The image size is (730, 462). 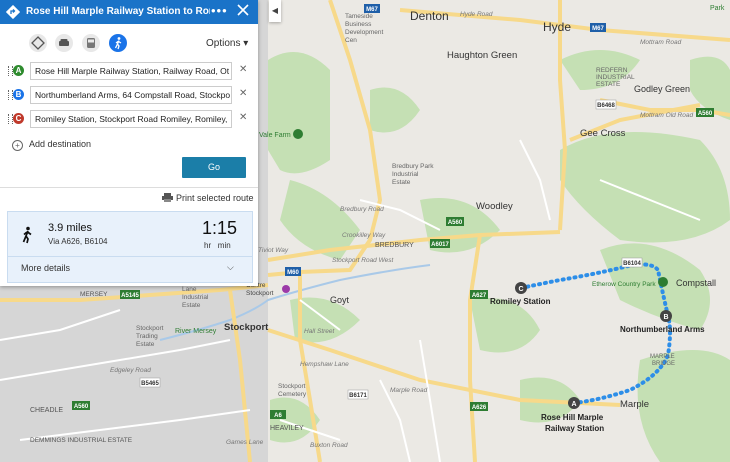 I want to click on drive-car-icon, so click(x=64, y=43).